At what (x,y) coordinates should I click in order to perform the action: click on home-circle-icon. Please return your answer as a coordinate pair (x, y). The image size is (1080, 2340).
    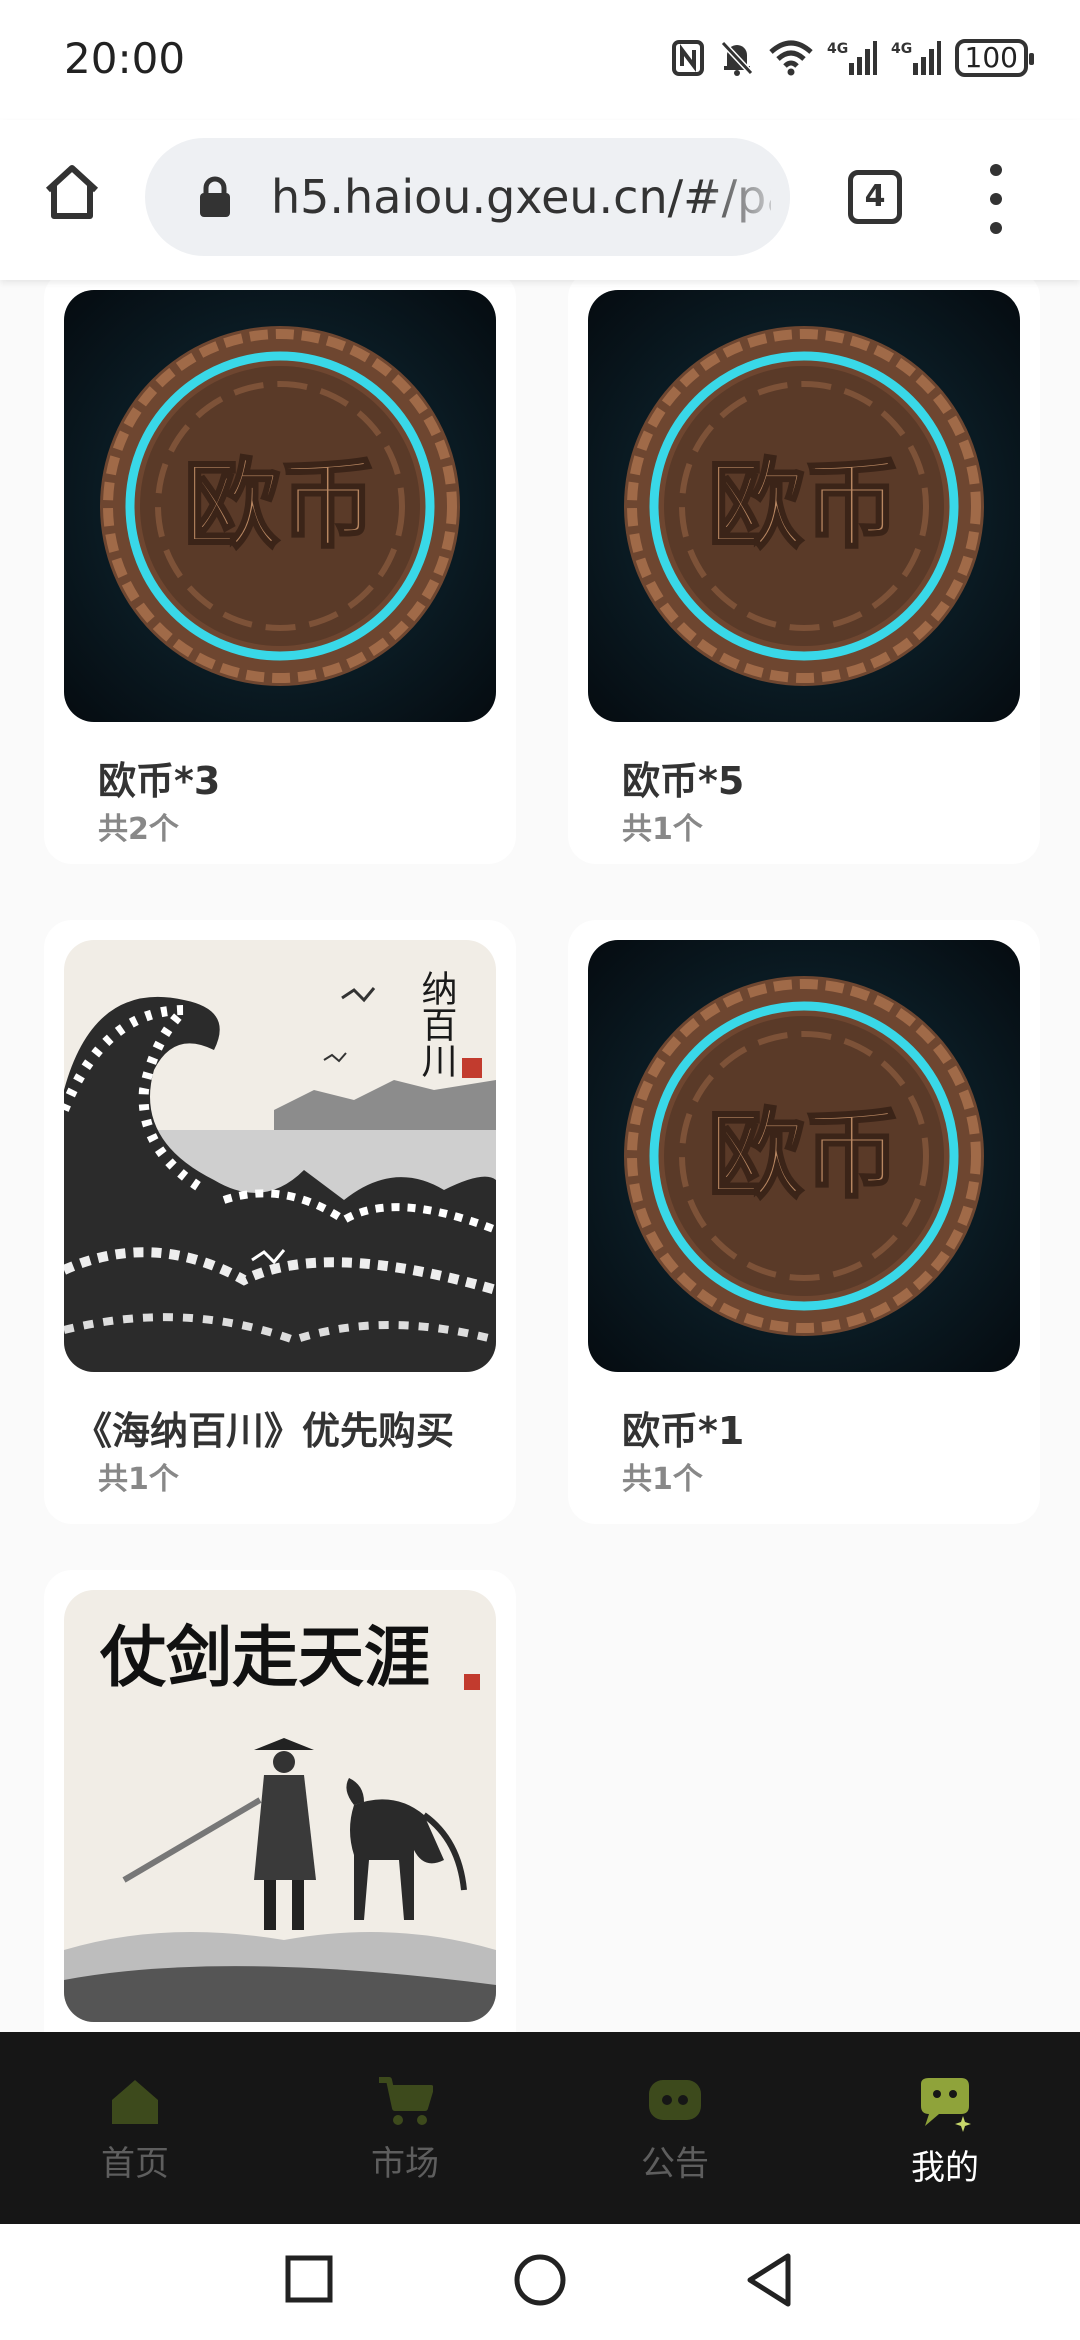
    Looking at the image, I should click on (540, 2280).